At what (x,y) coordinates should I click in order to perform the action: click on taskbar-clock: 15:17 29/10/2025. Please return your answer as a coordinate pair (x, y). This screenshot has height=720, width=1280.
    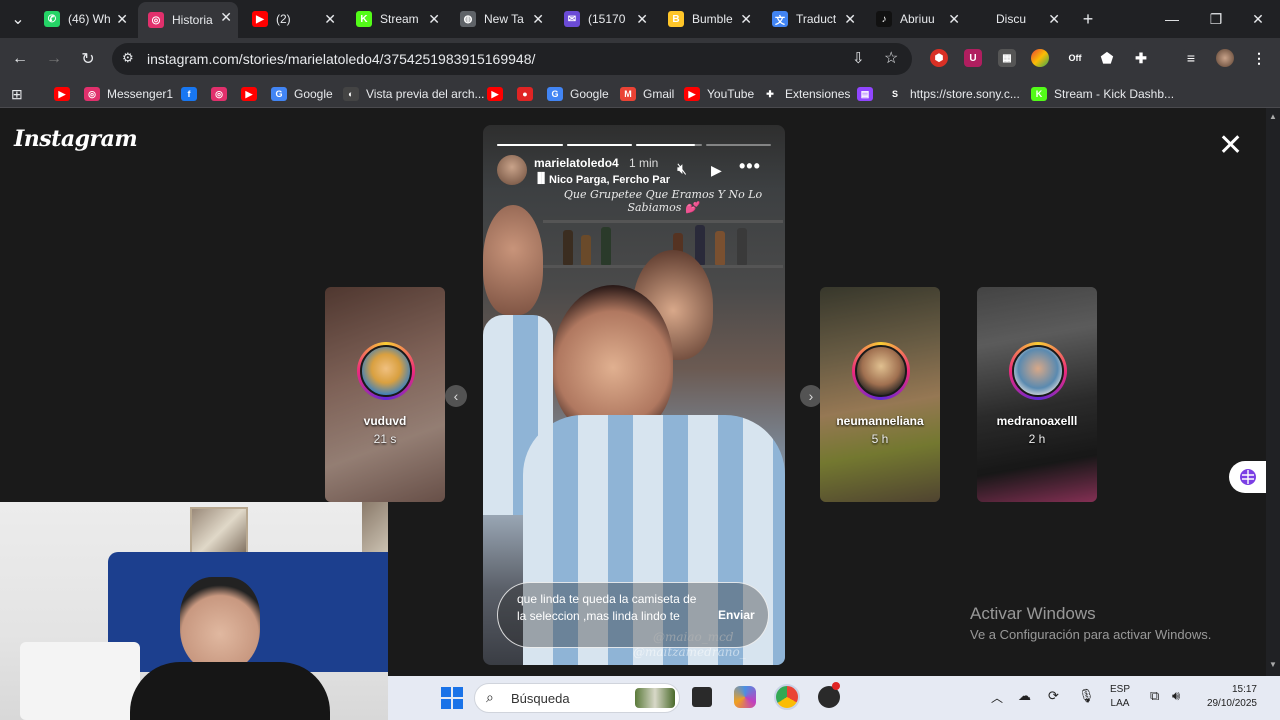
    Looking at the image, I should click on (1230, 696).